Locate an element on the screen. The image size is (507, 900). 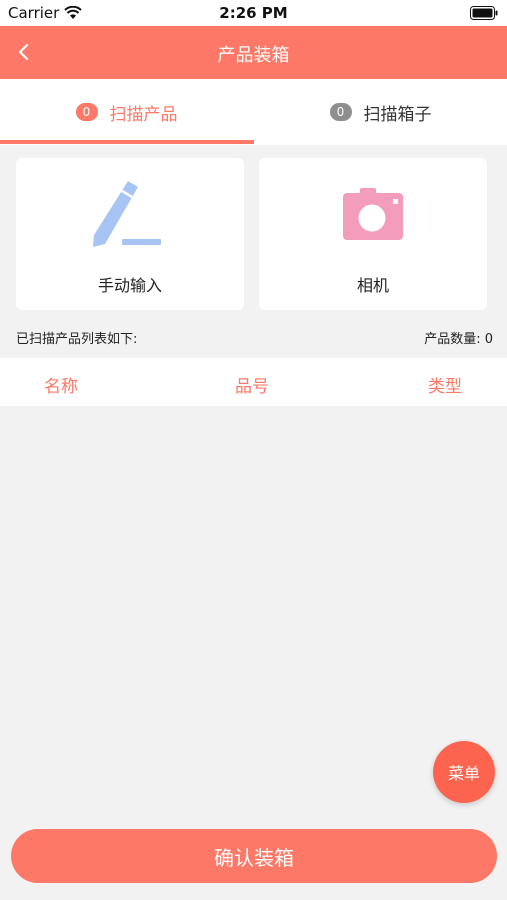
tab-bar: 0 扫描产品 0 扫描箱子 is located at coordinates (253, 112).